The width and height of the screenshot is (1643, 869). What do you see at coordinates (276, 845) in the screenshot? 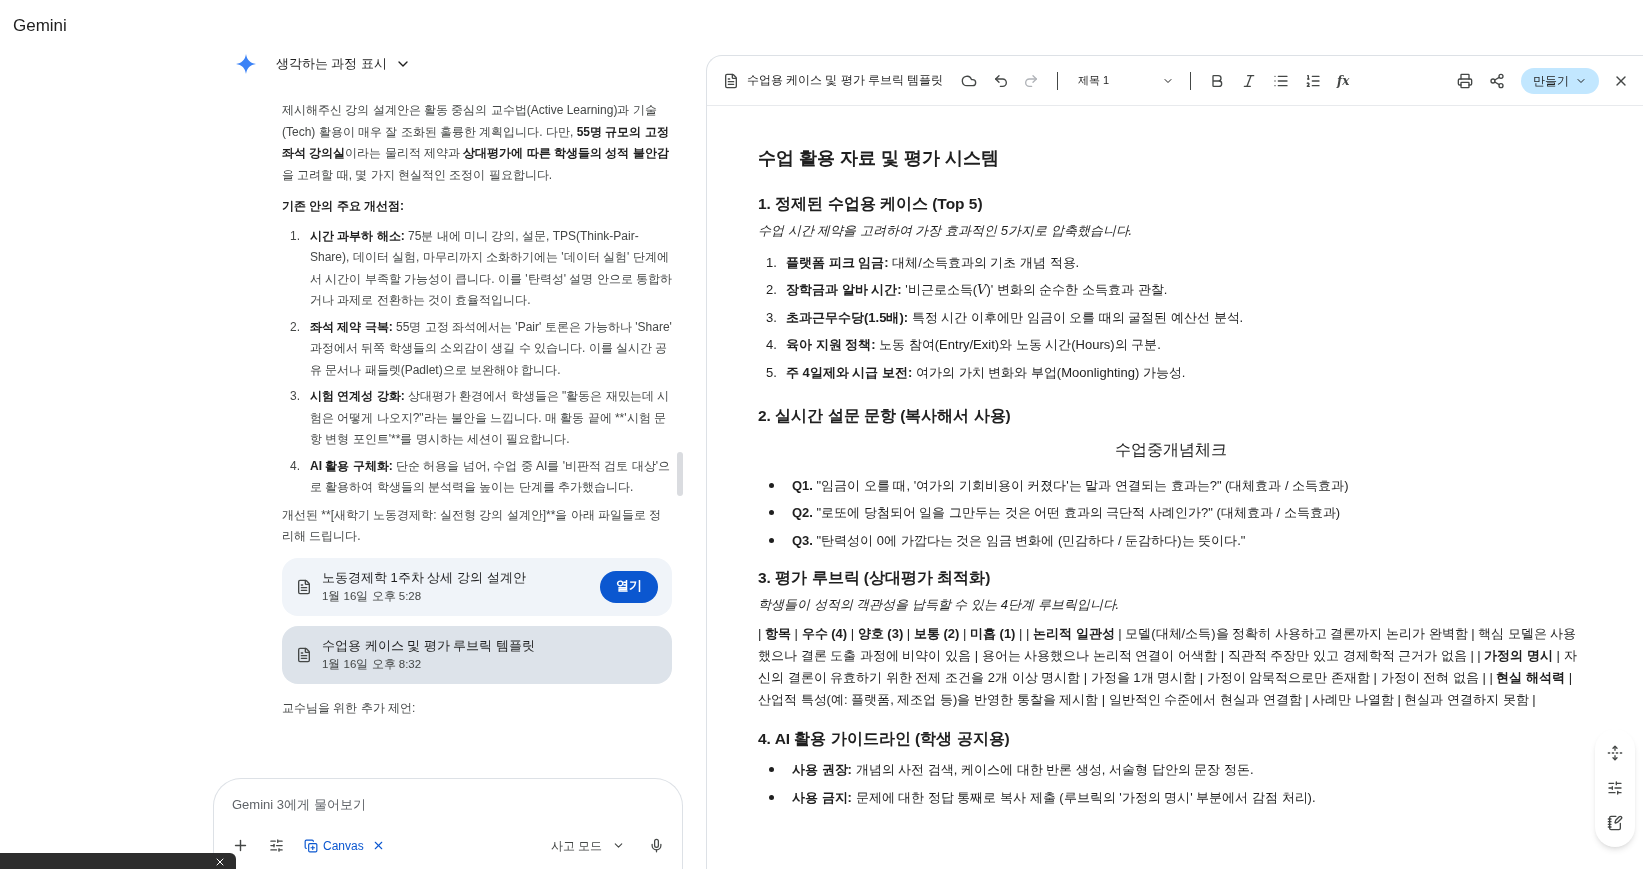
I see `tools-icon` at bounding box center [276, 845].